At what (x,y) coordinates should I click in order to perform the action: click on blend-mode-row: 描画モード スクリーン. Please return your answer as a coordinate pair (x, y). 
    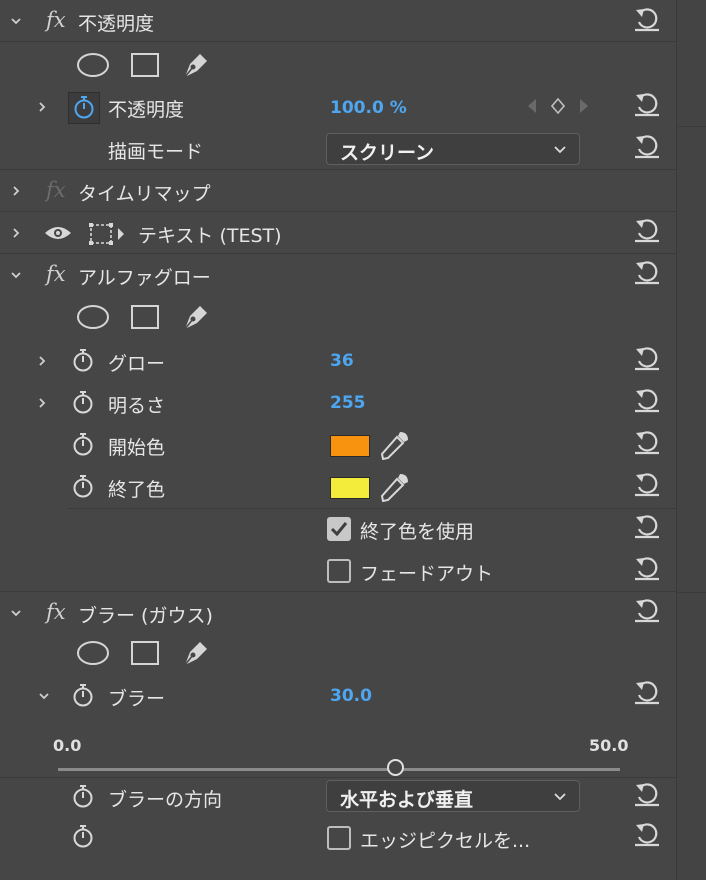
    Looking at the image, I should click on (338, 149).